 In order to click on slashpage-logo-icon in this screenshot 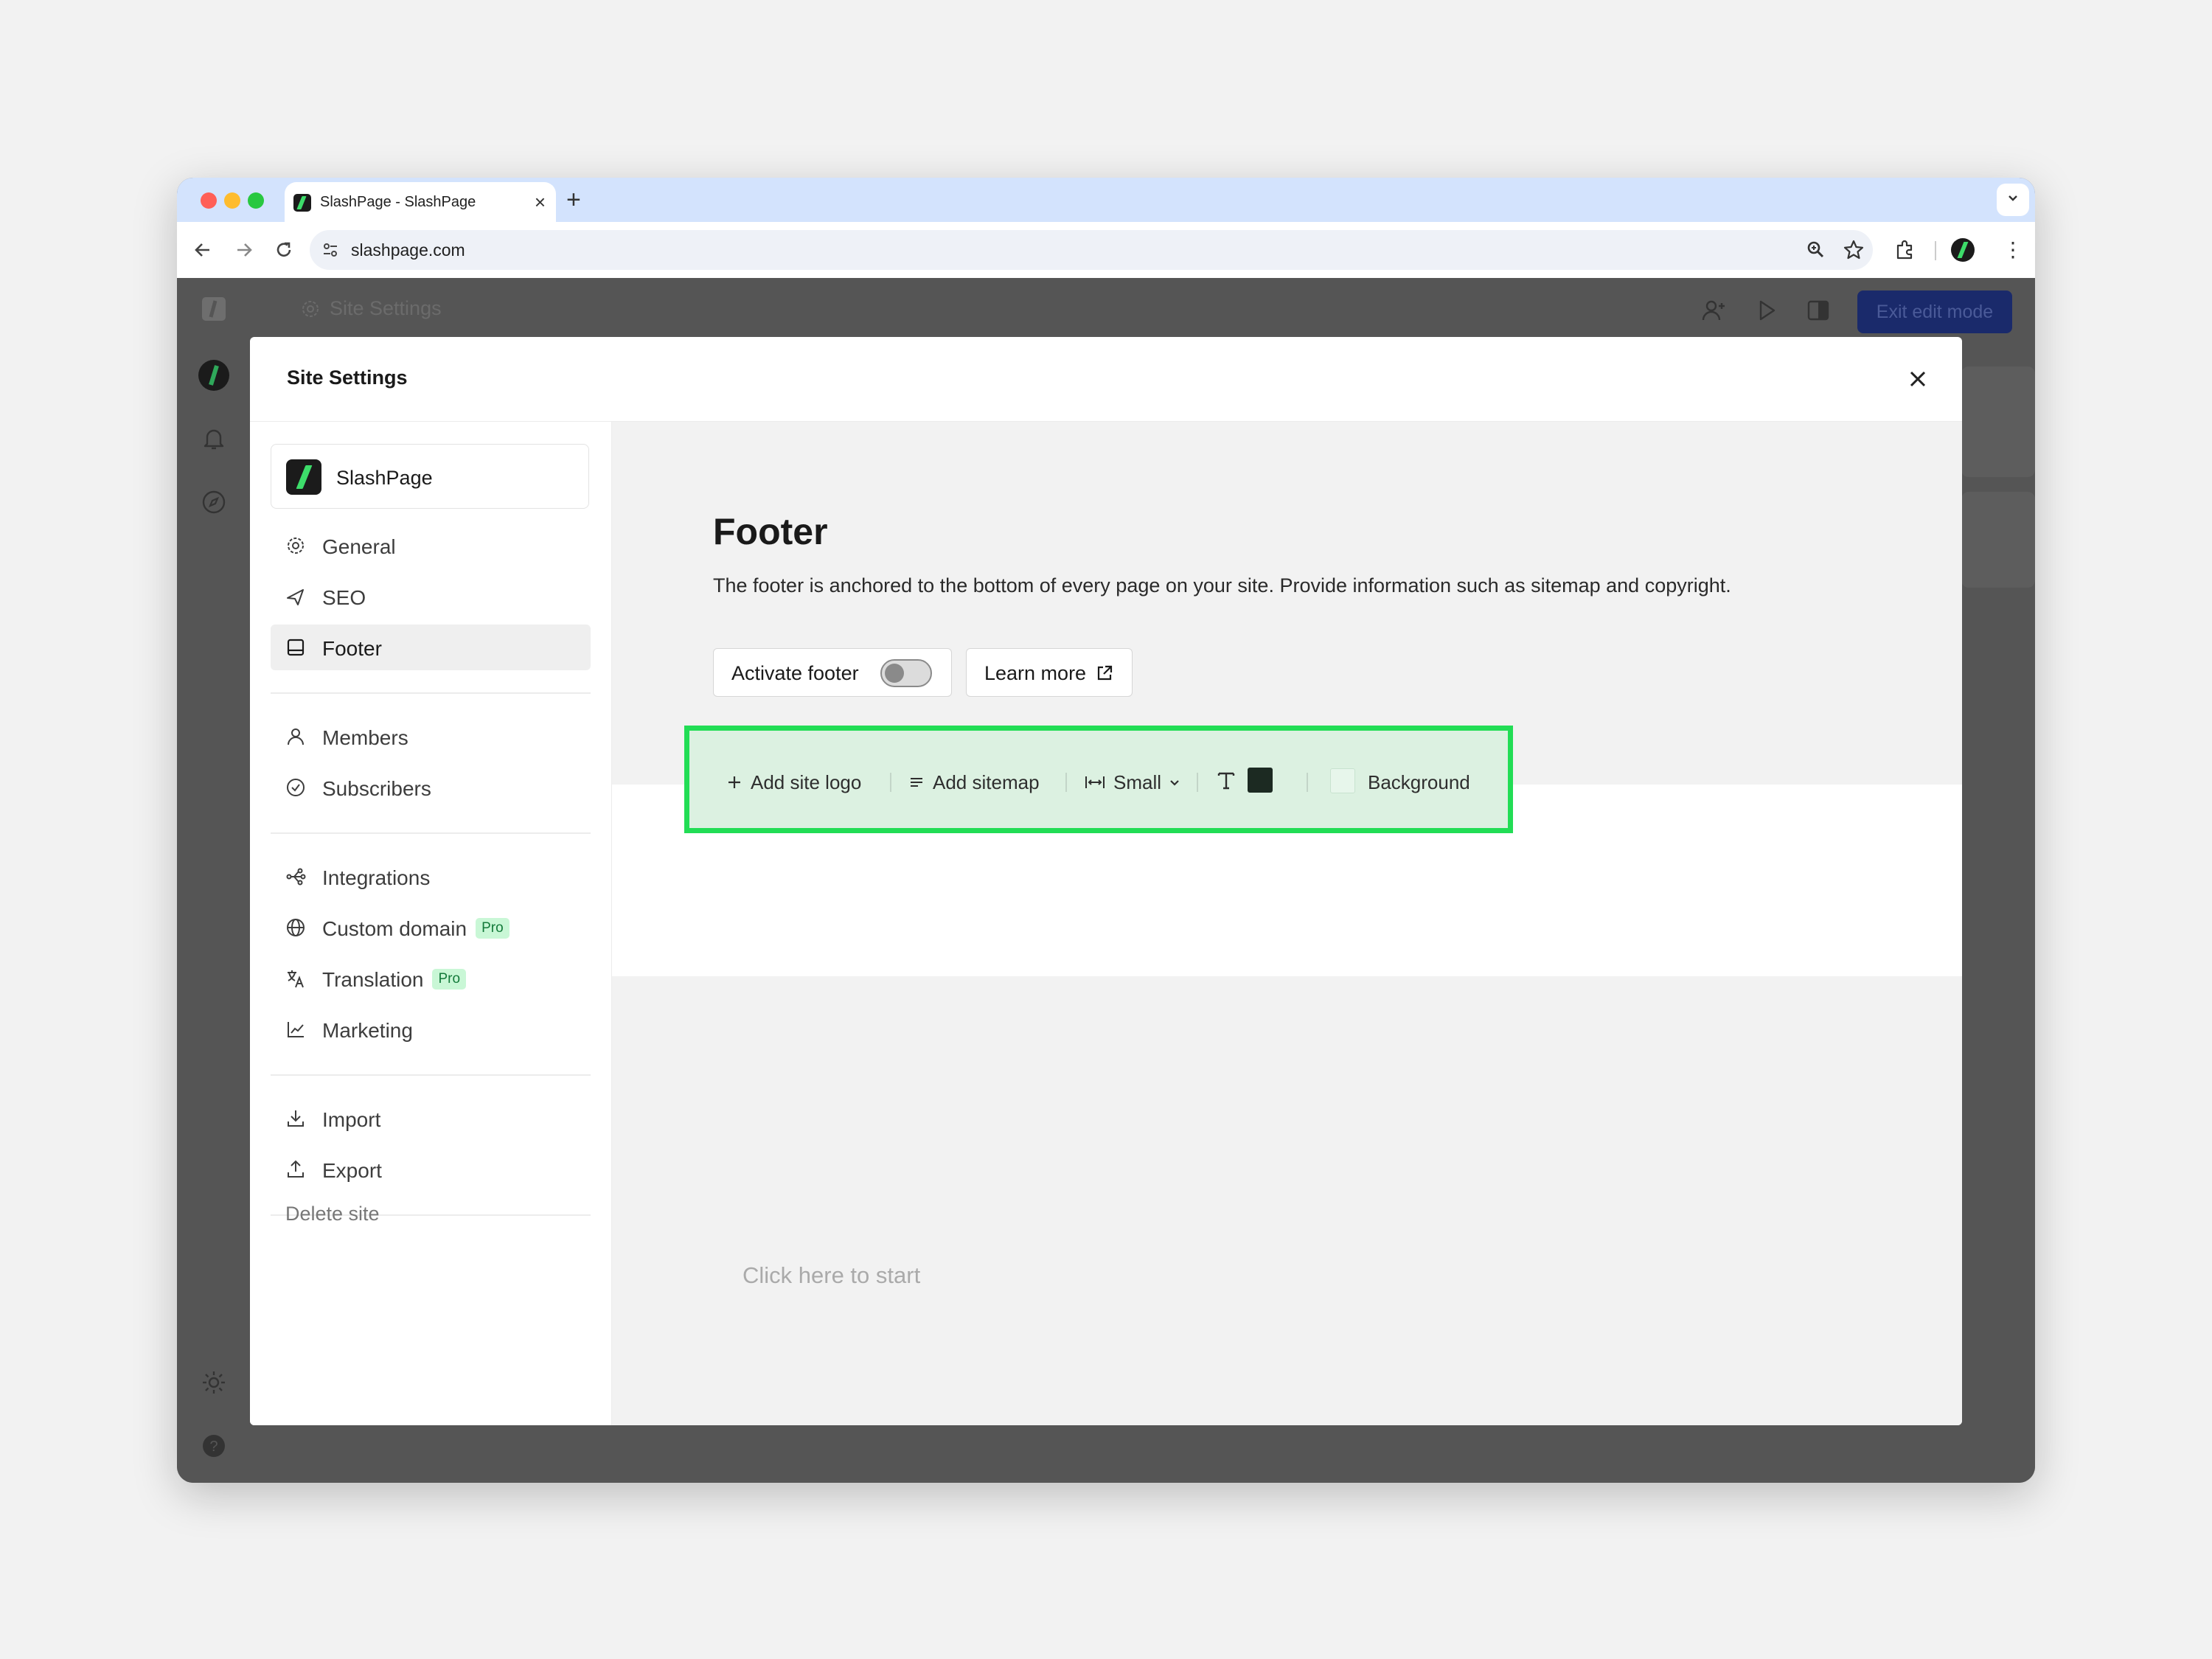, I will do `click(214, 309)`.